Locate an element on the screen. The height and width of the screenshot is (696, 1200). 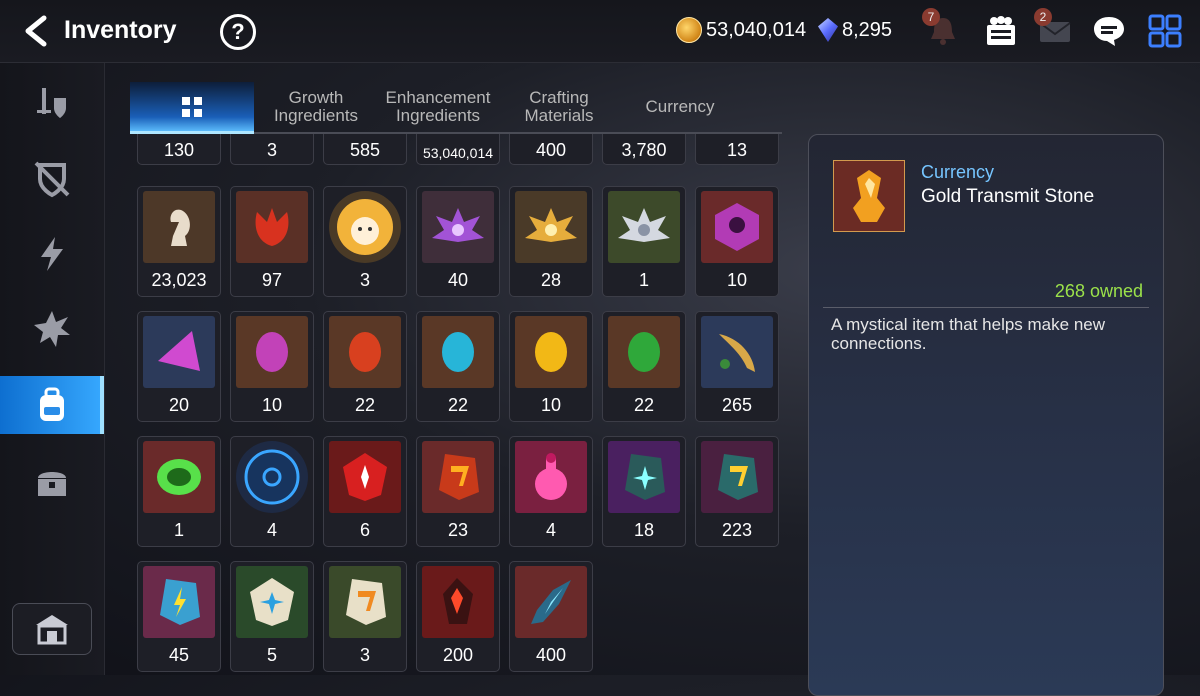
sidebar-item-equipment is located at coordinates (52, 104).